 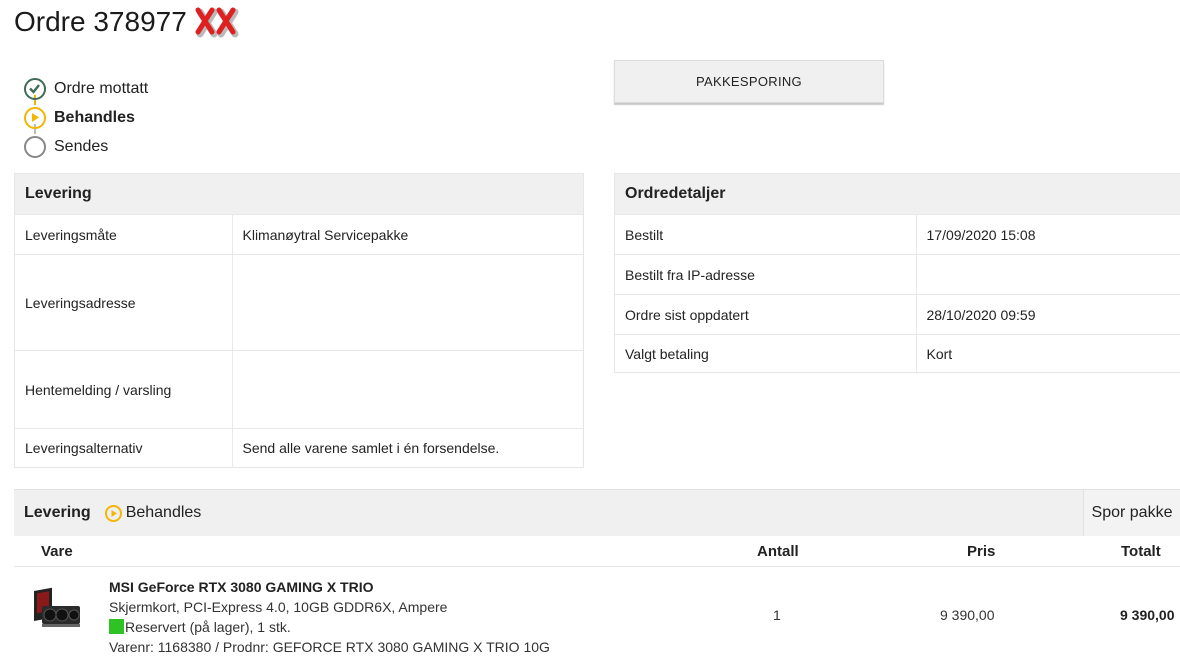 I want to click on shipment-status: Behandles, so click(x=153, y=513).